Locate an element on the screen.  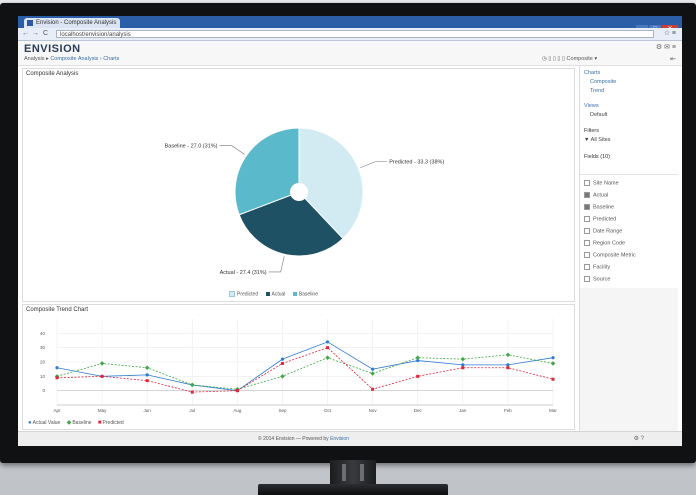
field-composite-metric: Composite Metric is located at coordinates (610, 255).